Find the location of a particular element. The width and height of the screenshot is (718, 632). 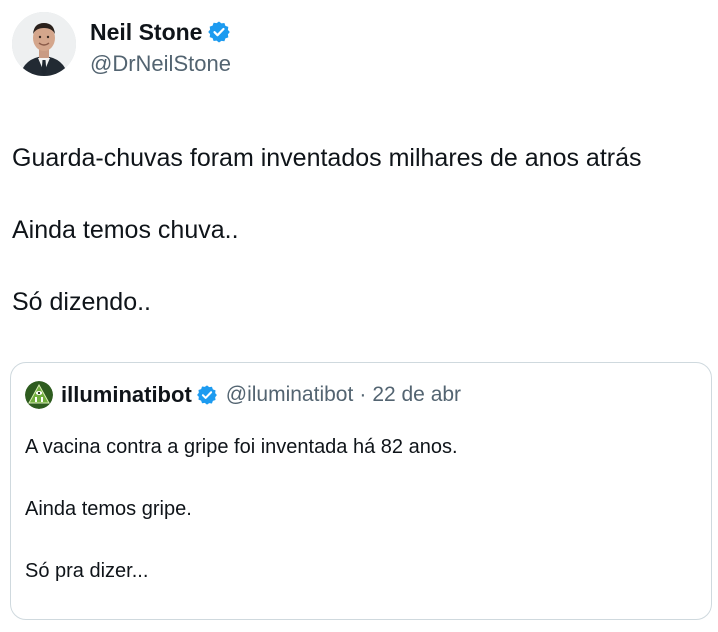

tweet-line: Só dizendo.. is located at coordinates (81, 302).